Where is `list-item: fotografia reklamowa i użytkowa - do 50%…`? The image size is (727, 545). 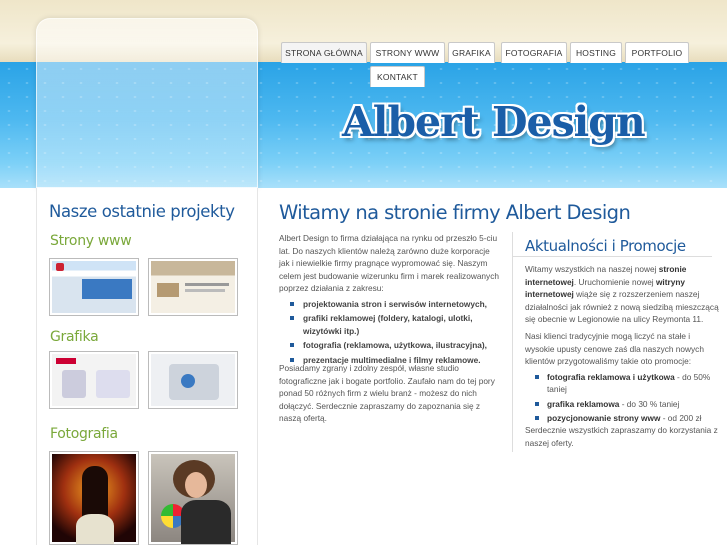 list-item: fotografia reklamowa i użytkowa - do 50%… is located at coordinates (627, 383).